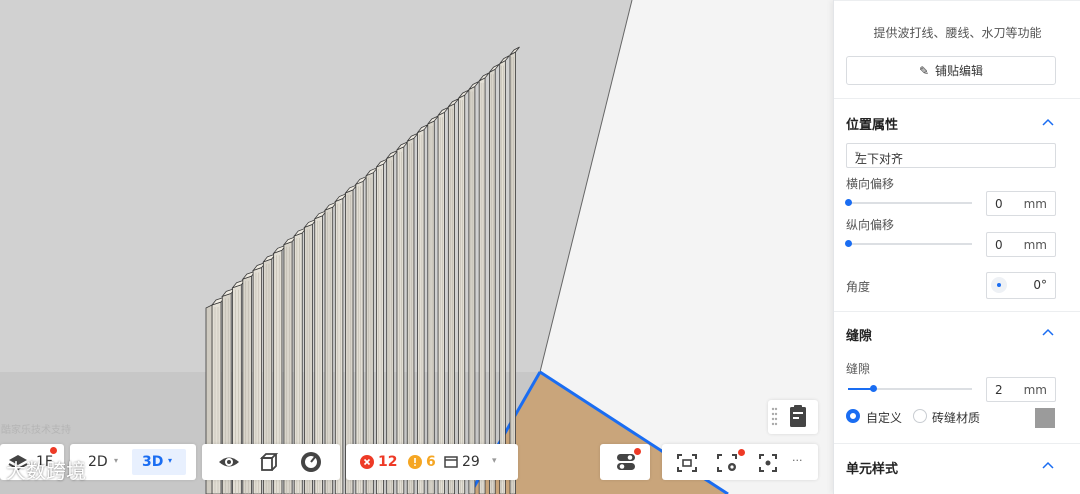 This screenshot has height=494, width=1080. I want to click on settings-toggle-button, so click(625, 462).